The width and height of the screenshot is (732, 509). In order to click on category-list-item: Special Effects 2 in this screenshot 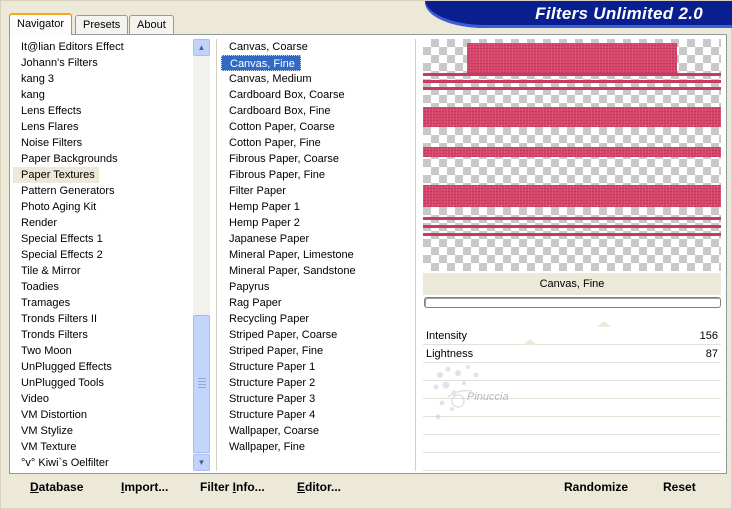, I will do `click(102, 255)`.